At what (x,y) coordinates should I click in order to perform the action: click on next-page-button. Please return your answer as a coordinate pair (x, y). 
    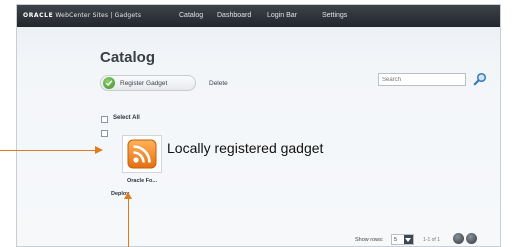
    Looking at the image, I should click on (471, 238).